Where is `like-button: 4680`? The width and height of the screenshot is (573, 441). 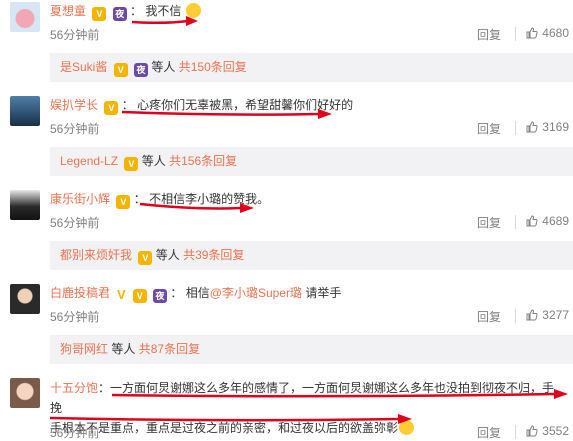 like-button: 4680 is located at coordinates (547, 33).